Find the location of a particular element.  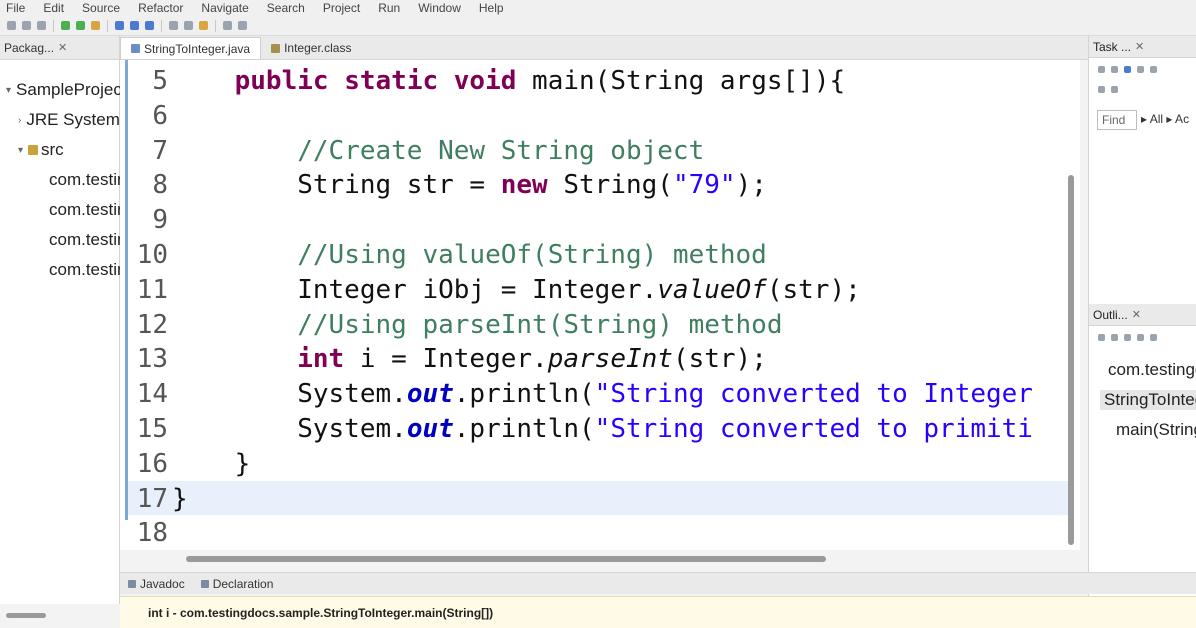

tab-integer-class: Integer.class is located at coordinates (311, 48).